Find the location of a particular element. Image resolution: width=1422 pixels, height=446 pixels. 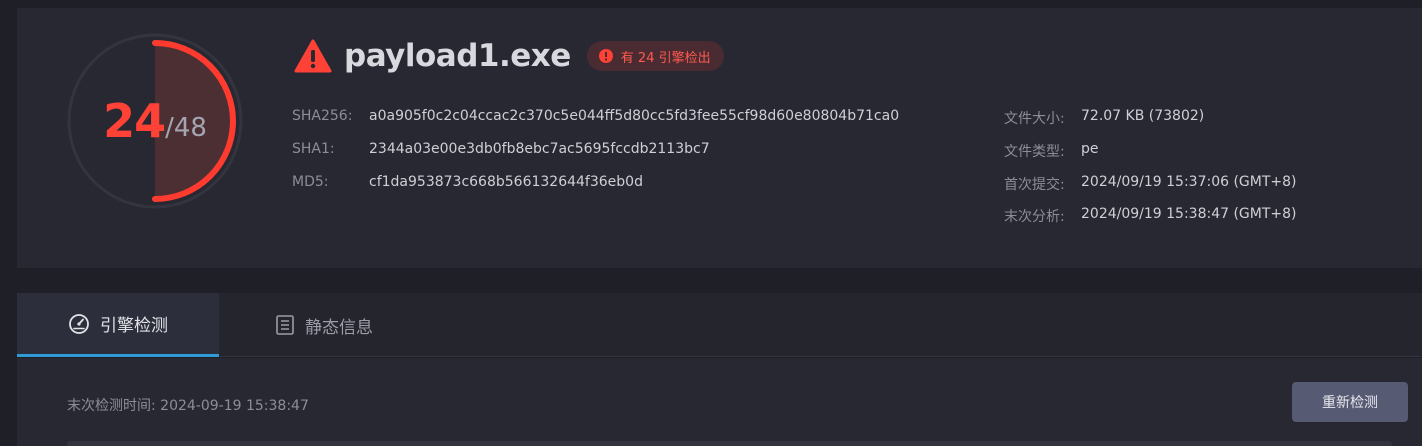

gauge-icon is located at coordinates (79, 323).